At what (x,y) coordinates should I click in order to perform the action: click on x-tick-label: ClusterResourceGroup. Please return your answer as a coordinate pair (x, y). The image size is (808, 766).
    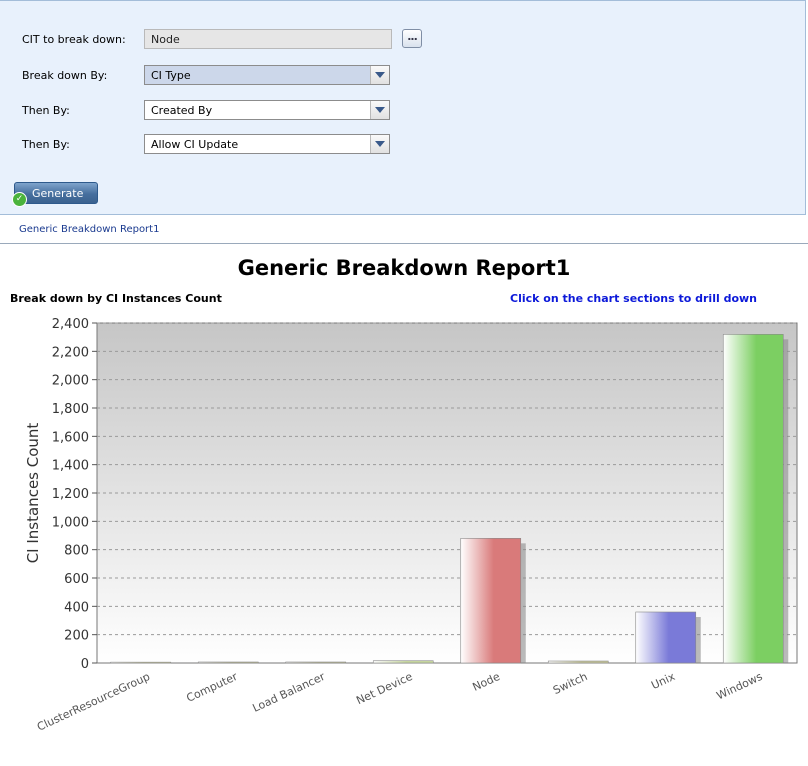
    Looking at the image, I should click on (93, 702).